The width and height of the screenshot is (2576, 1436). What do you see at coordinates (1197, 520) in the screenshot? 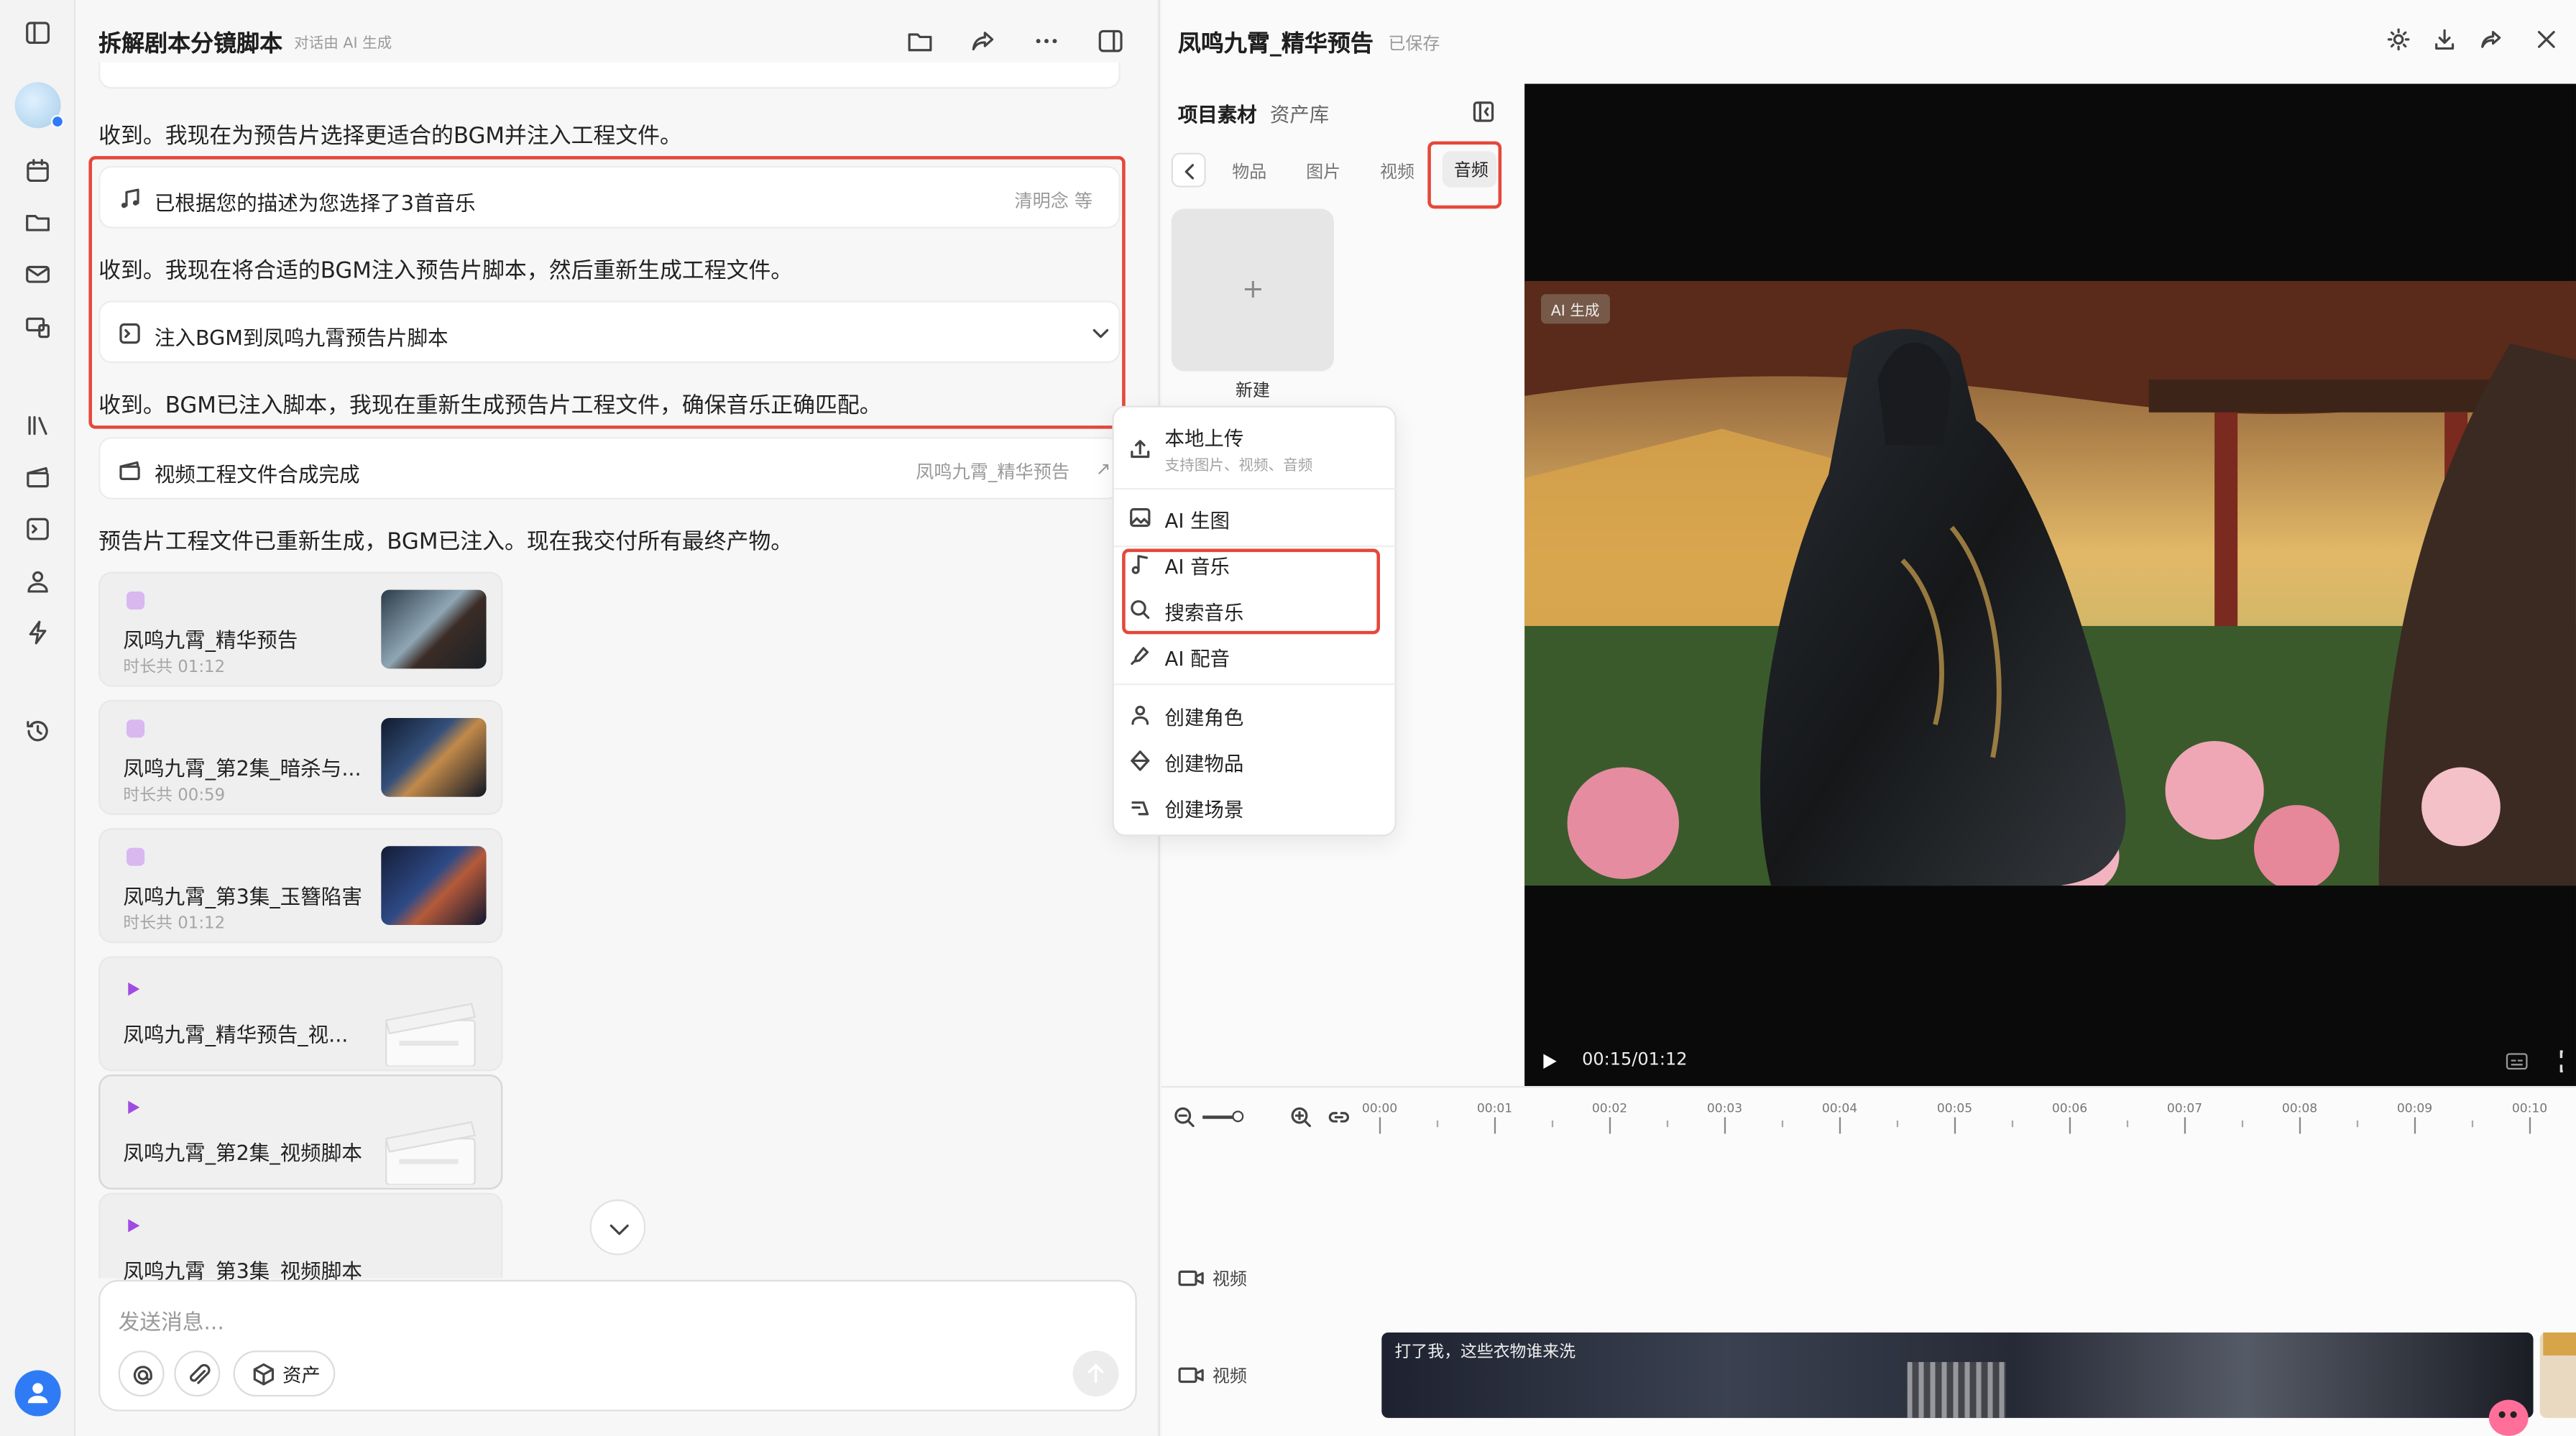
I see `menu-item-ai-image: AI 生图` at bounding box center [1197, 520].